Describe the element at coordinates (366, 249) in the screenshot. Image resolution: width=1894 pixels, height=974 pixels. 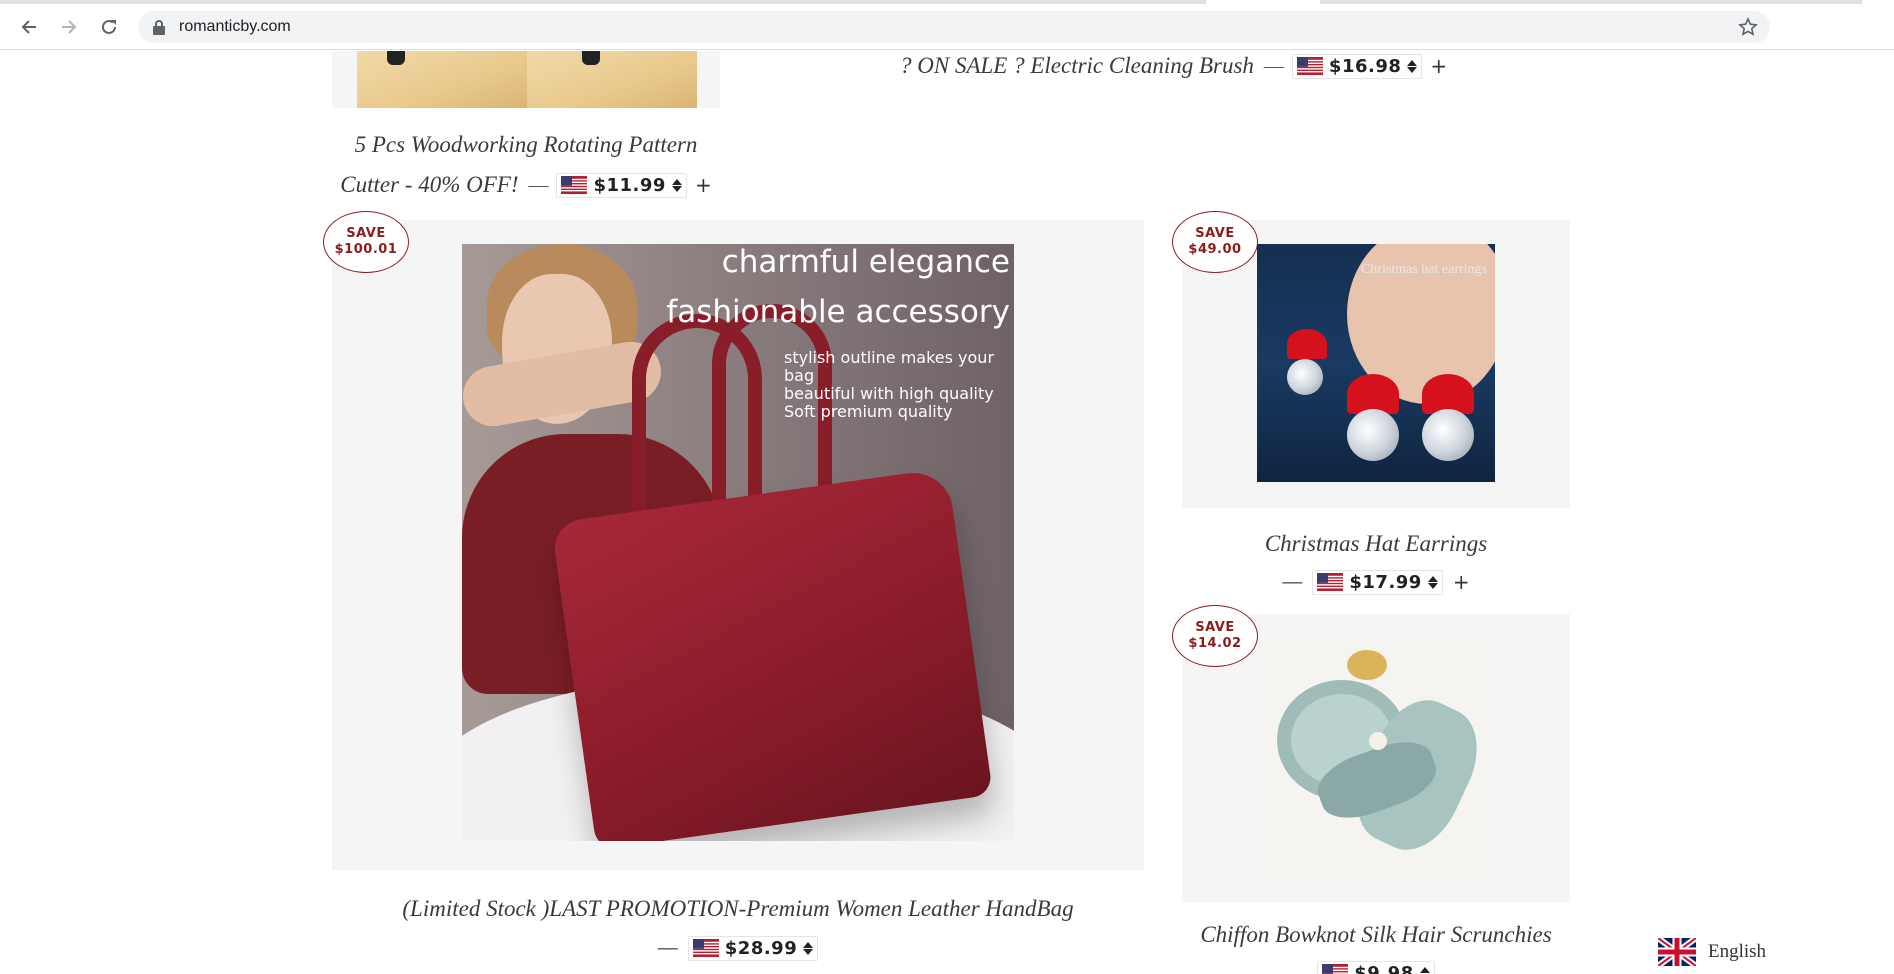
I see `save-amount: $100.01` at that location.